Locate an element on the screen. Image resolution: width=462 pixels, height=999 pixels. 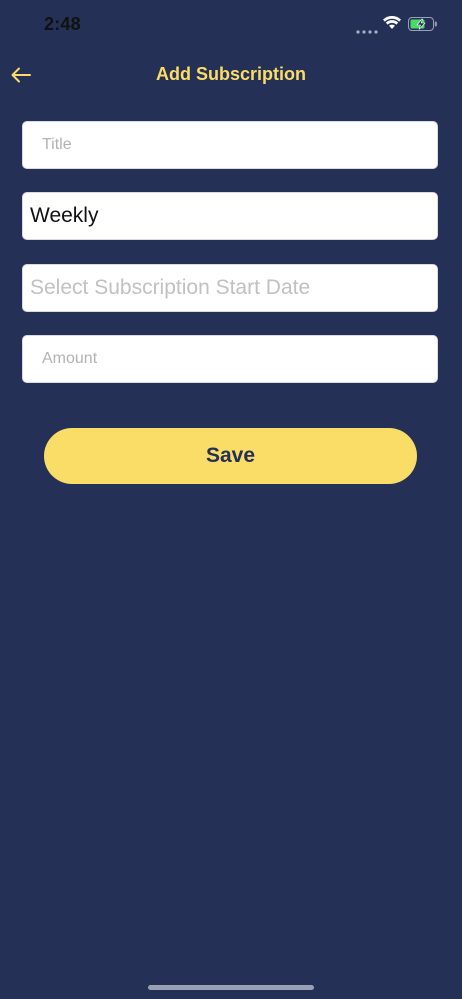
battery-charging-icon is located at coordinates (423, 24).